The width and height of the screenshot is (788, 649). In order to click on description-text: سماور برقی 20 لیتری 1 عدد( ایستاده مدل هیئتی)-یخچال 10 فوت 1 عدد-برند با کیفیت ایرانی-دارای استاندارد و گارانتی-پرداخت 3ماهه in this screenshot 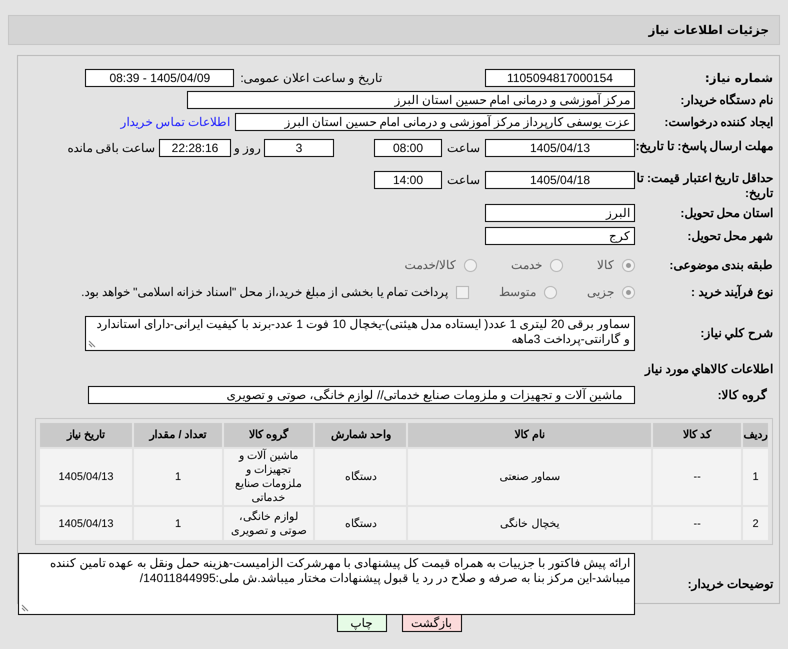, I will do `click(363, 331)`.